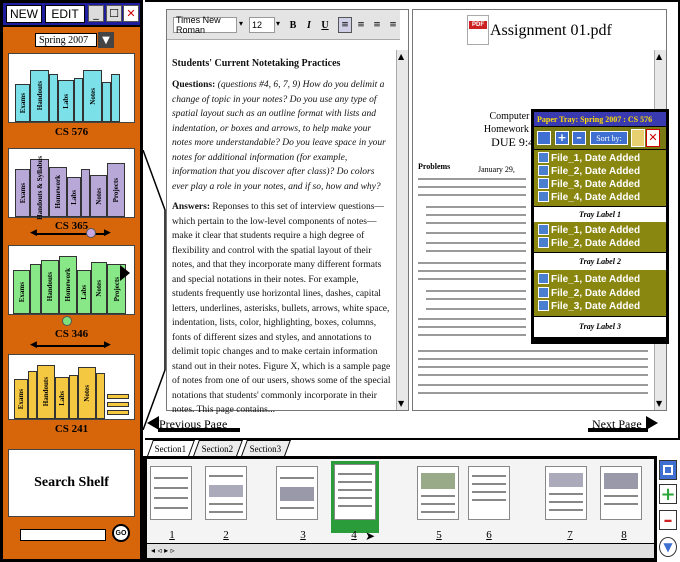 The image size is (680, 562). Describe the element at coordinates (293, 25) in the screenshot. I see `bold-button: B` at that location.